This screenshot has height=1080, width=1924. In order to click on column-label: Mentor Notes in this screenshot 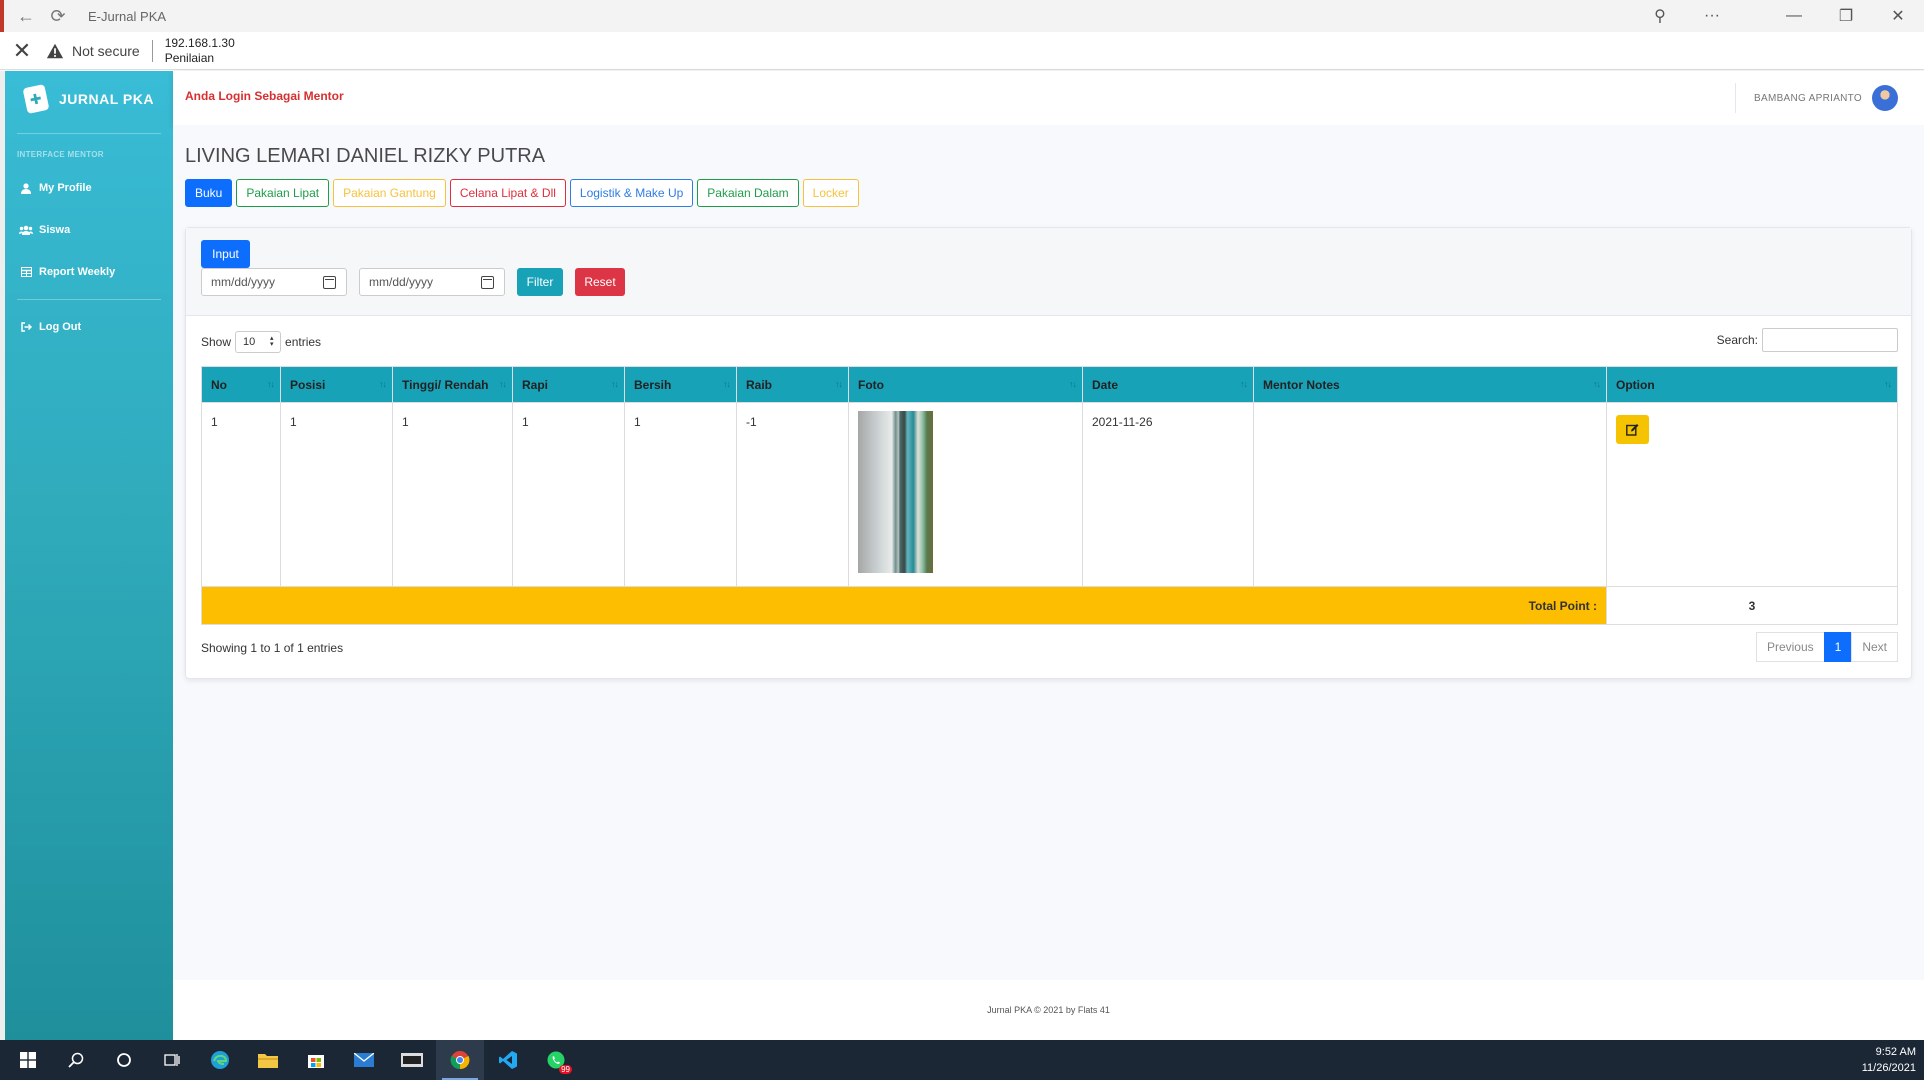, I will do `click(1301, 384)`.